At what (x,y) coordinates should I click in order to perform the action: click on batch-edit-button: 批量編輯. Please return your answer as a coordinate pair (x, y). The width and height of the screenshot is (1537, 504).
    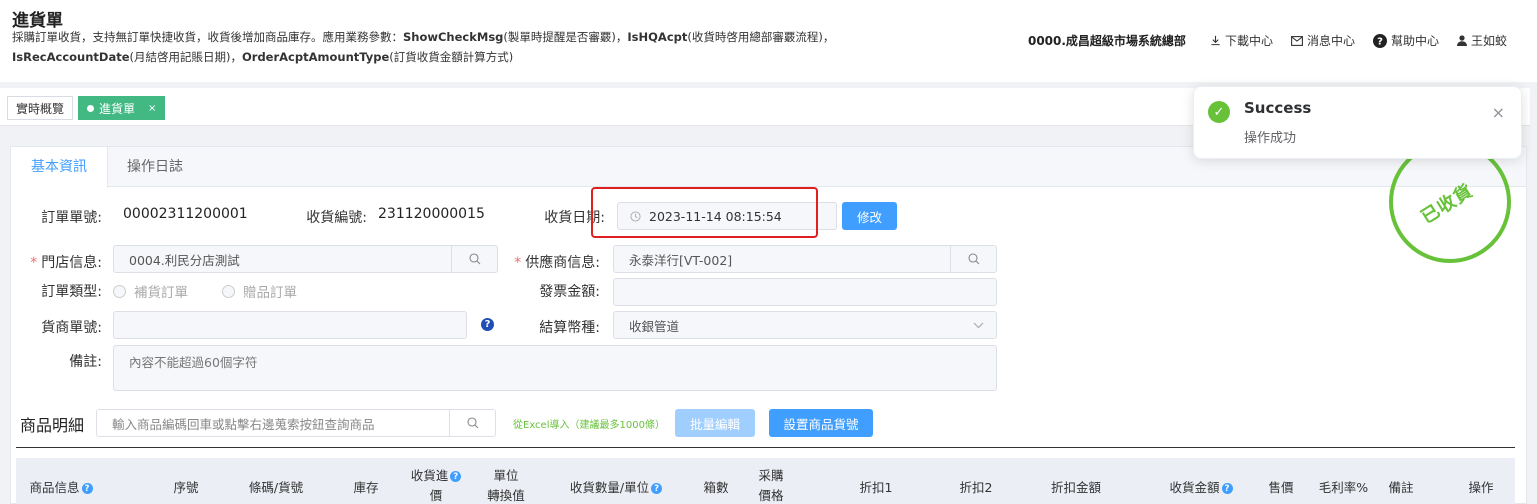
    Looking at the image, I should click on (715, 423).